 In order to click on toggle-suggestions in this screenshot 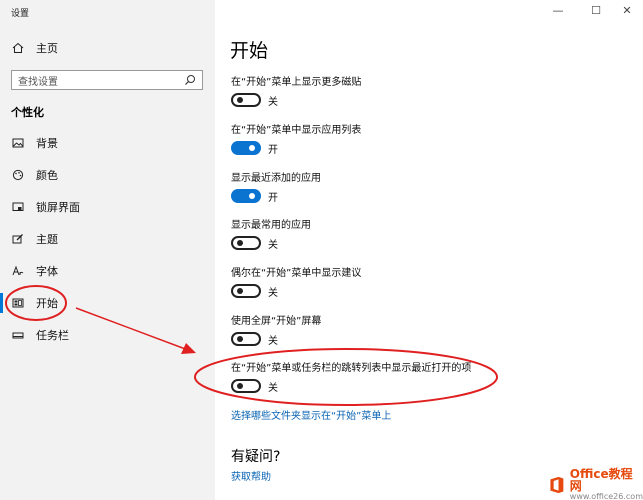, I will do `click(246, 291)`.